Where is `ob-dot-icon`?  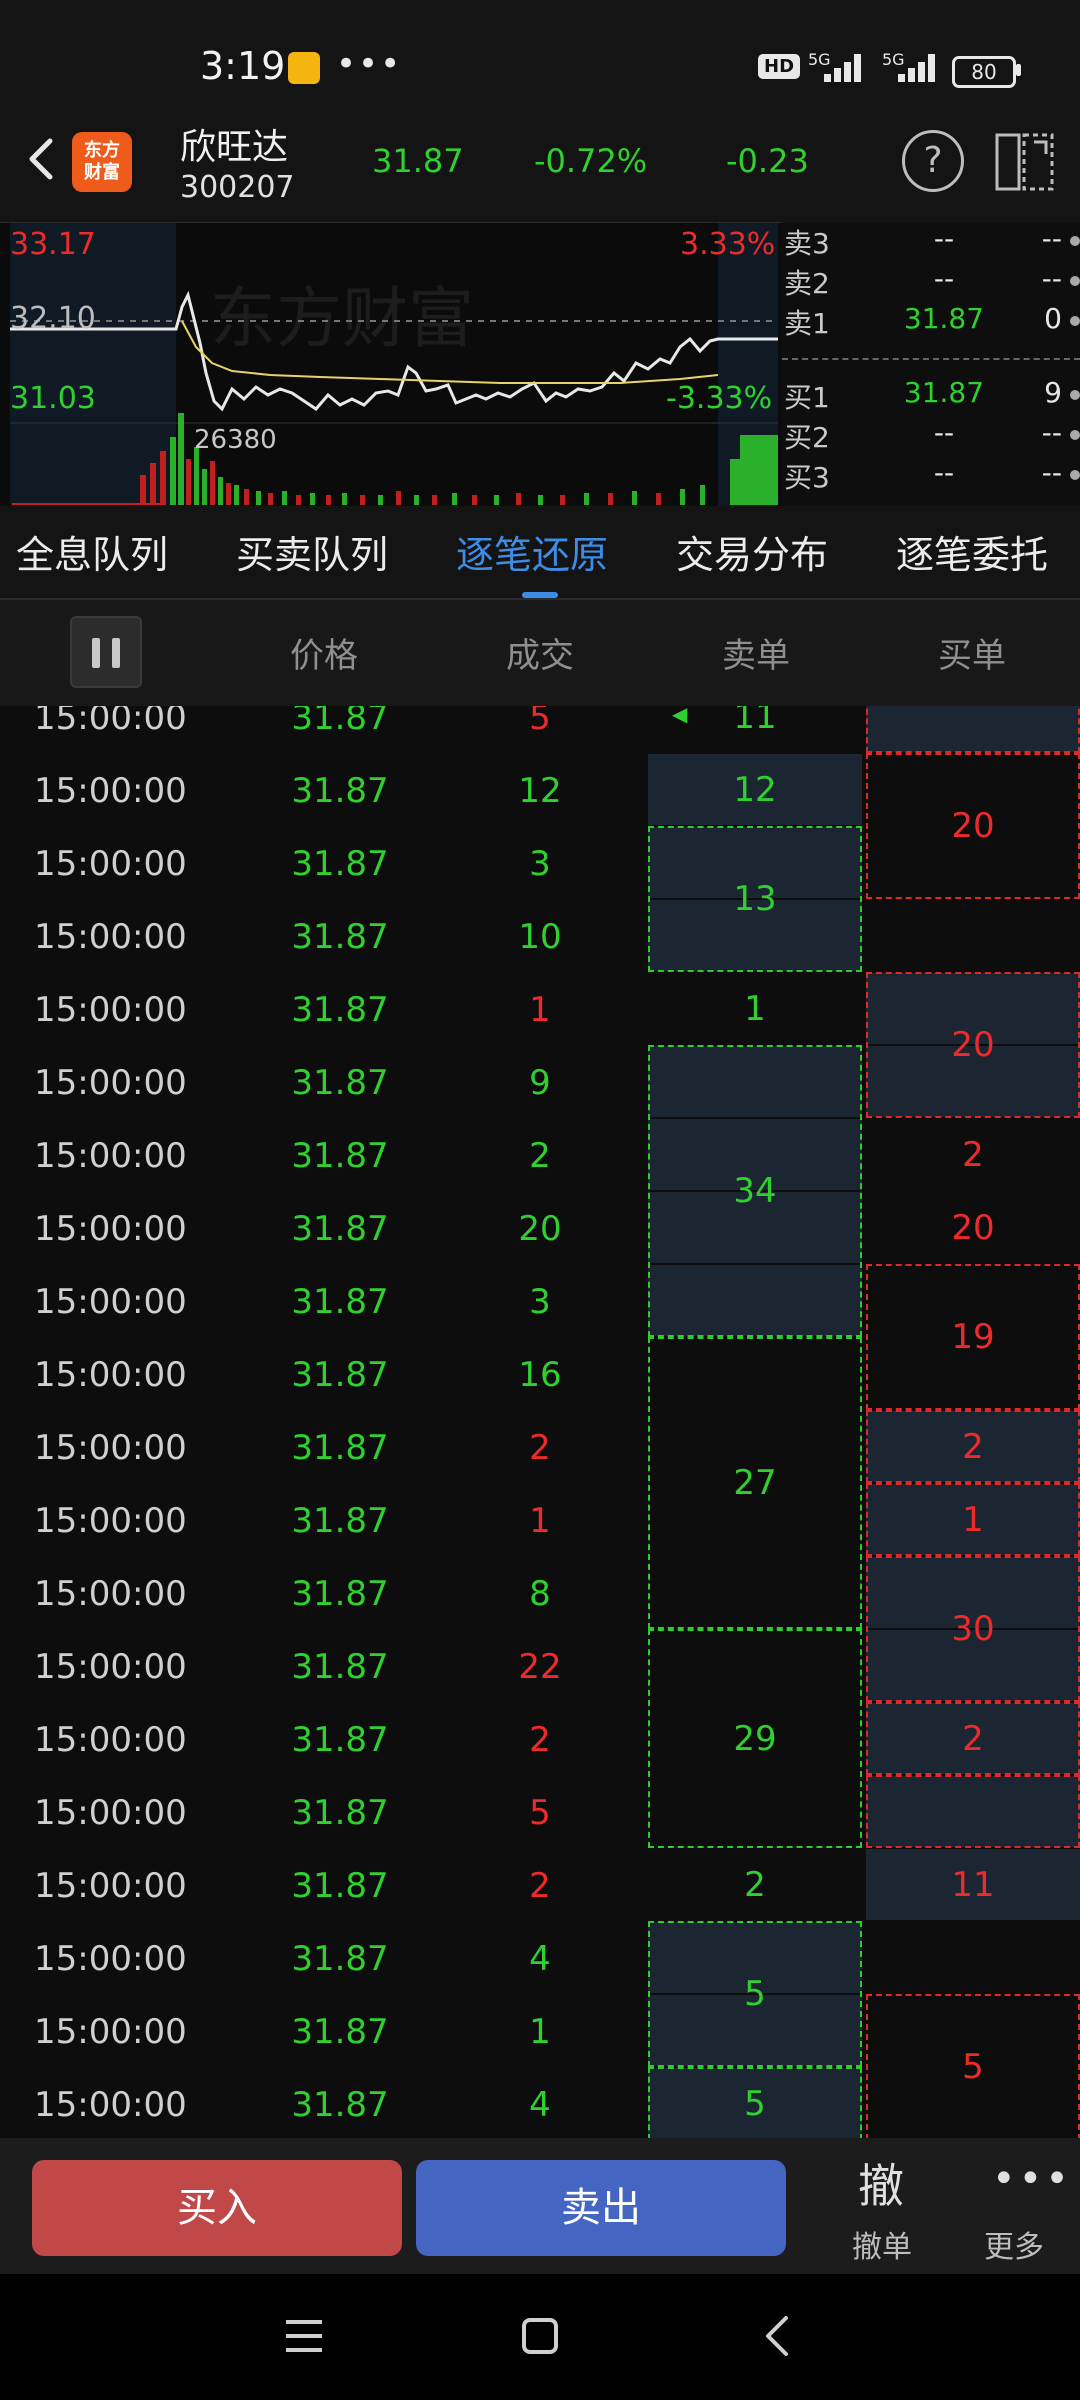 ob-dot-icon is located at coordinates (1075, 475).